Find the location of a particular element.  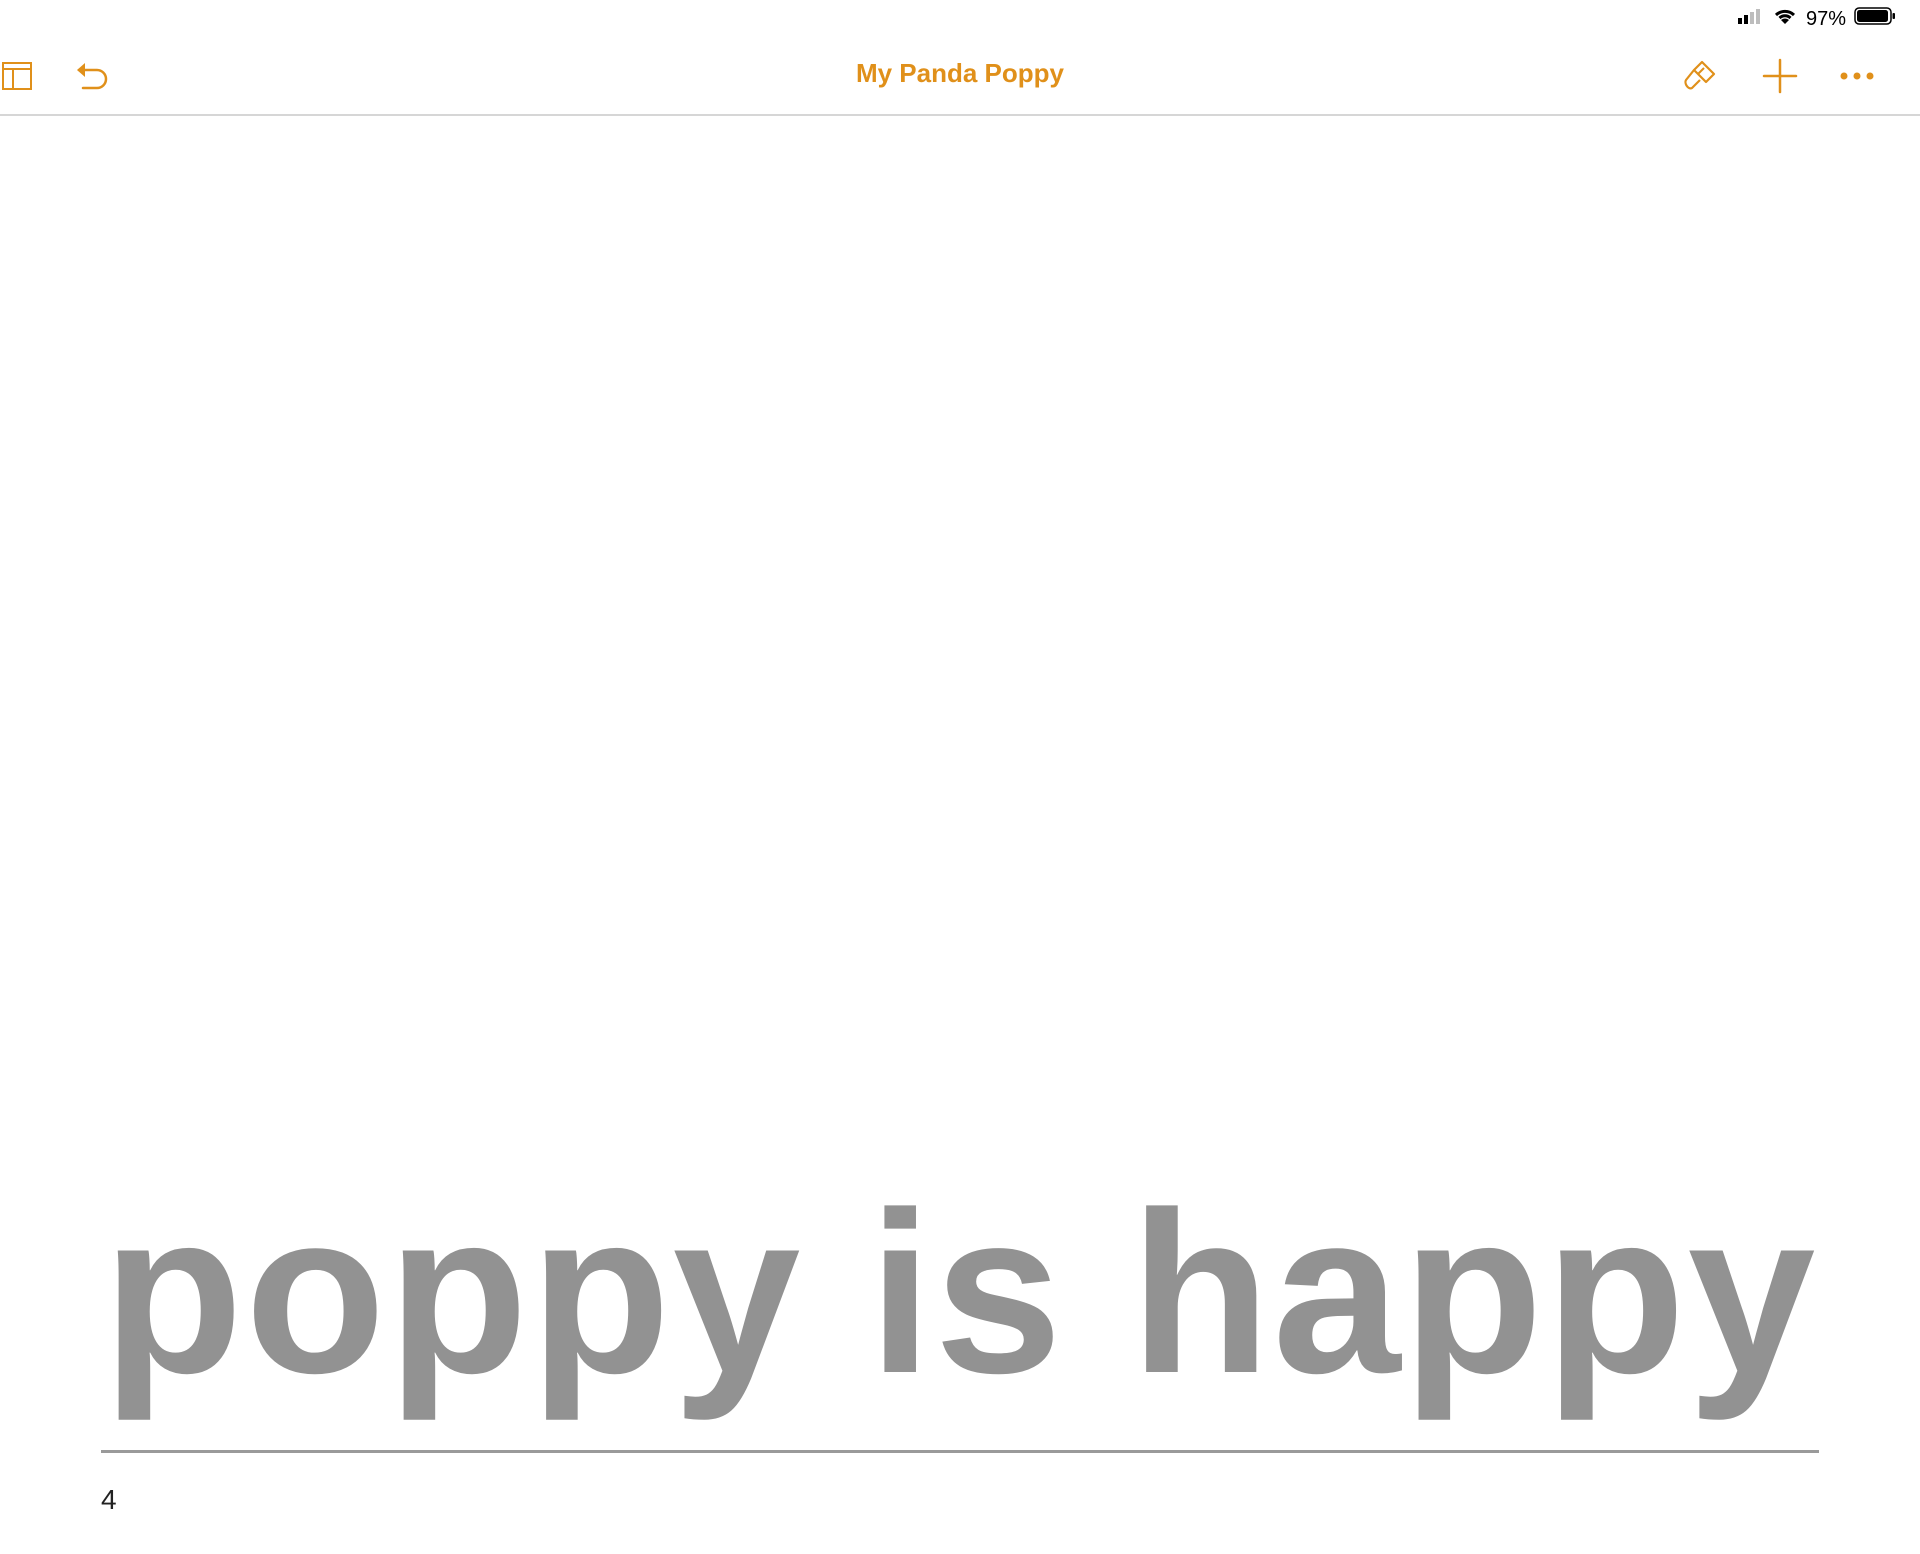

footer-divider is located at coordinates (960, 1451).